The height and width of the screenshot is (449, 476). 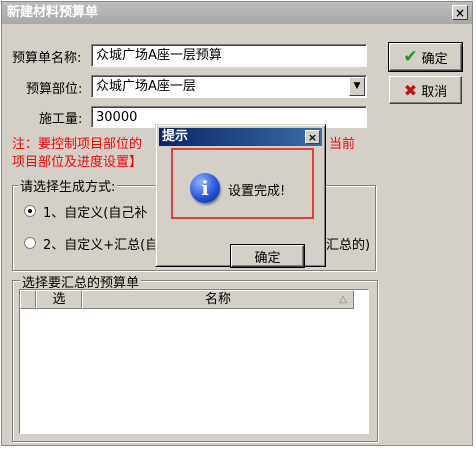 I want to click on budget-part-value: 众城广场A座一层, so click(x=146, y=86).